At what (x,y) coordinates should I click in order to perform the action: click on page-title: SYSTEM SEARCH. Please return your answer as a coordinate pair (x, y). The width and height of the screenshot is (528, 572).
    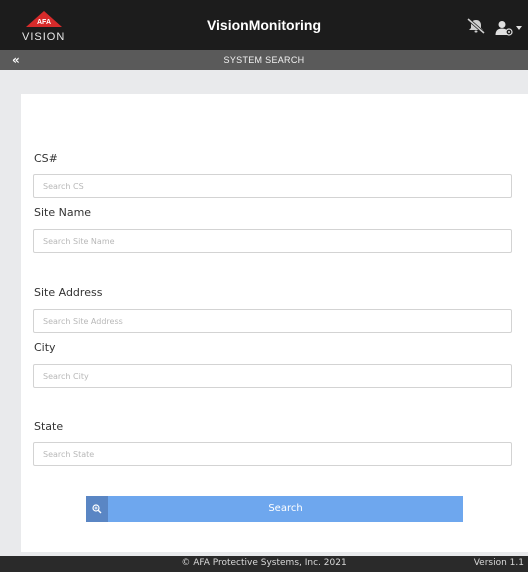
    Looking at the image, I should click on (264, 60).